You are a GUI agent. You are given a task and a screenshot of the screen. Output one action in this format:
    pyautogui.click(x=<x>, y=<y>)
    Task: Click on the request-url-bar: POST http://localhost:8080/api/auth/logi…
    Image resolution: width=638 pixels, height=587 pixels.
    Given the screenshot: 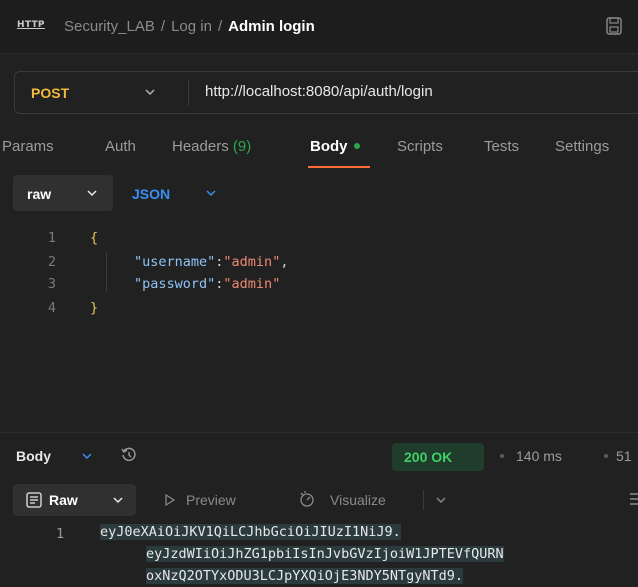 What is the action you would take?
    pyautogui.click(x=326, y=92)
    